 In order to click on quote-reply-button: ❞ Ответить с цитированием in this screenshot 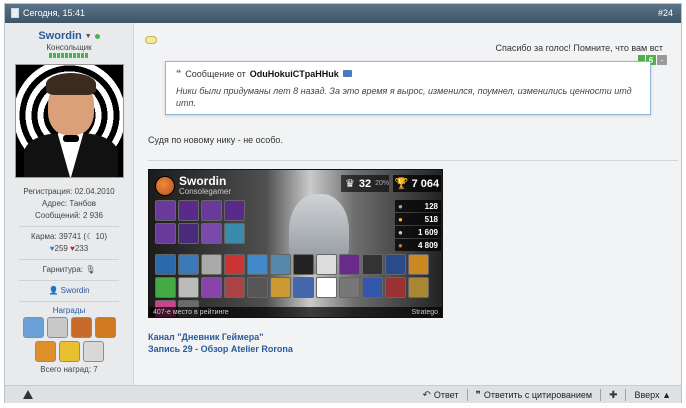, I will do `click(534, 395)`.